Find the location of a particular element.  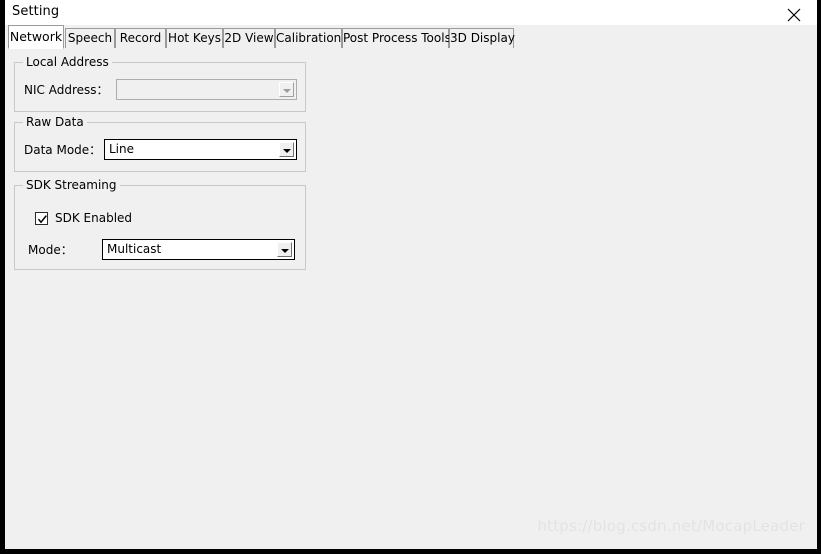

group-raw-data: Raw Data Data Mode： Line is located at coordinates (160, 143).